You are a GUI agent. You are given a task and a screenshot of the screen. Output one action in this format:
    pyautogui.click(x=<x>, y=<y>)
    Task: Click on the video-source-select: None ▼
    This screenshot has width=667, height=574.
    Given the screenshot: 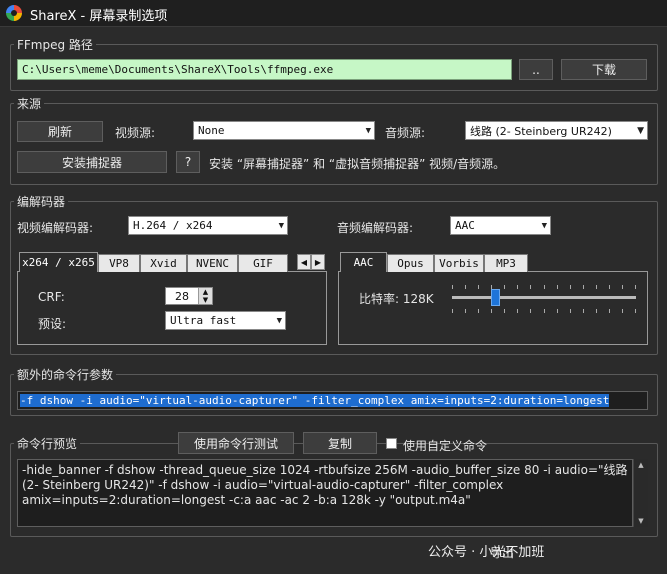 What is the action you would take?
    pyautogui.click(x=284, y=130)
    